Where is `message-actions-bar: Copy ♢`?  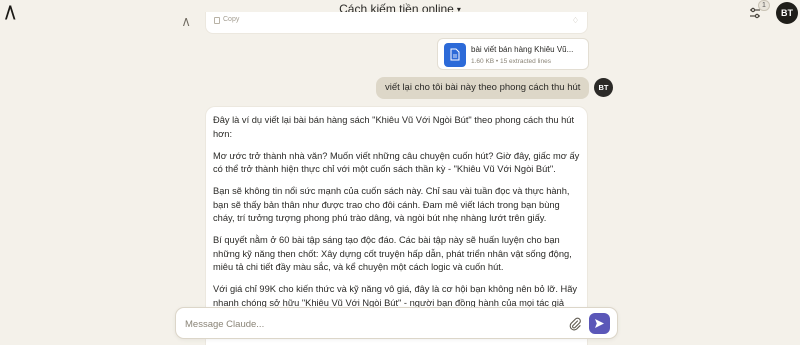 message-actions-bar: Copy ♢ is located at coordinates (396, 23).